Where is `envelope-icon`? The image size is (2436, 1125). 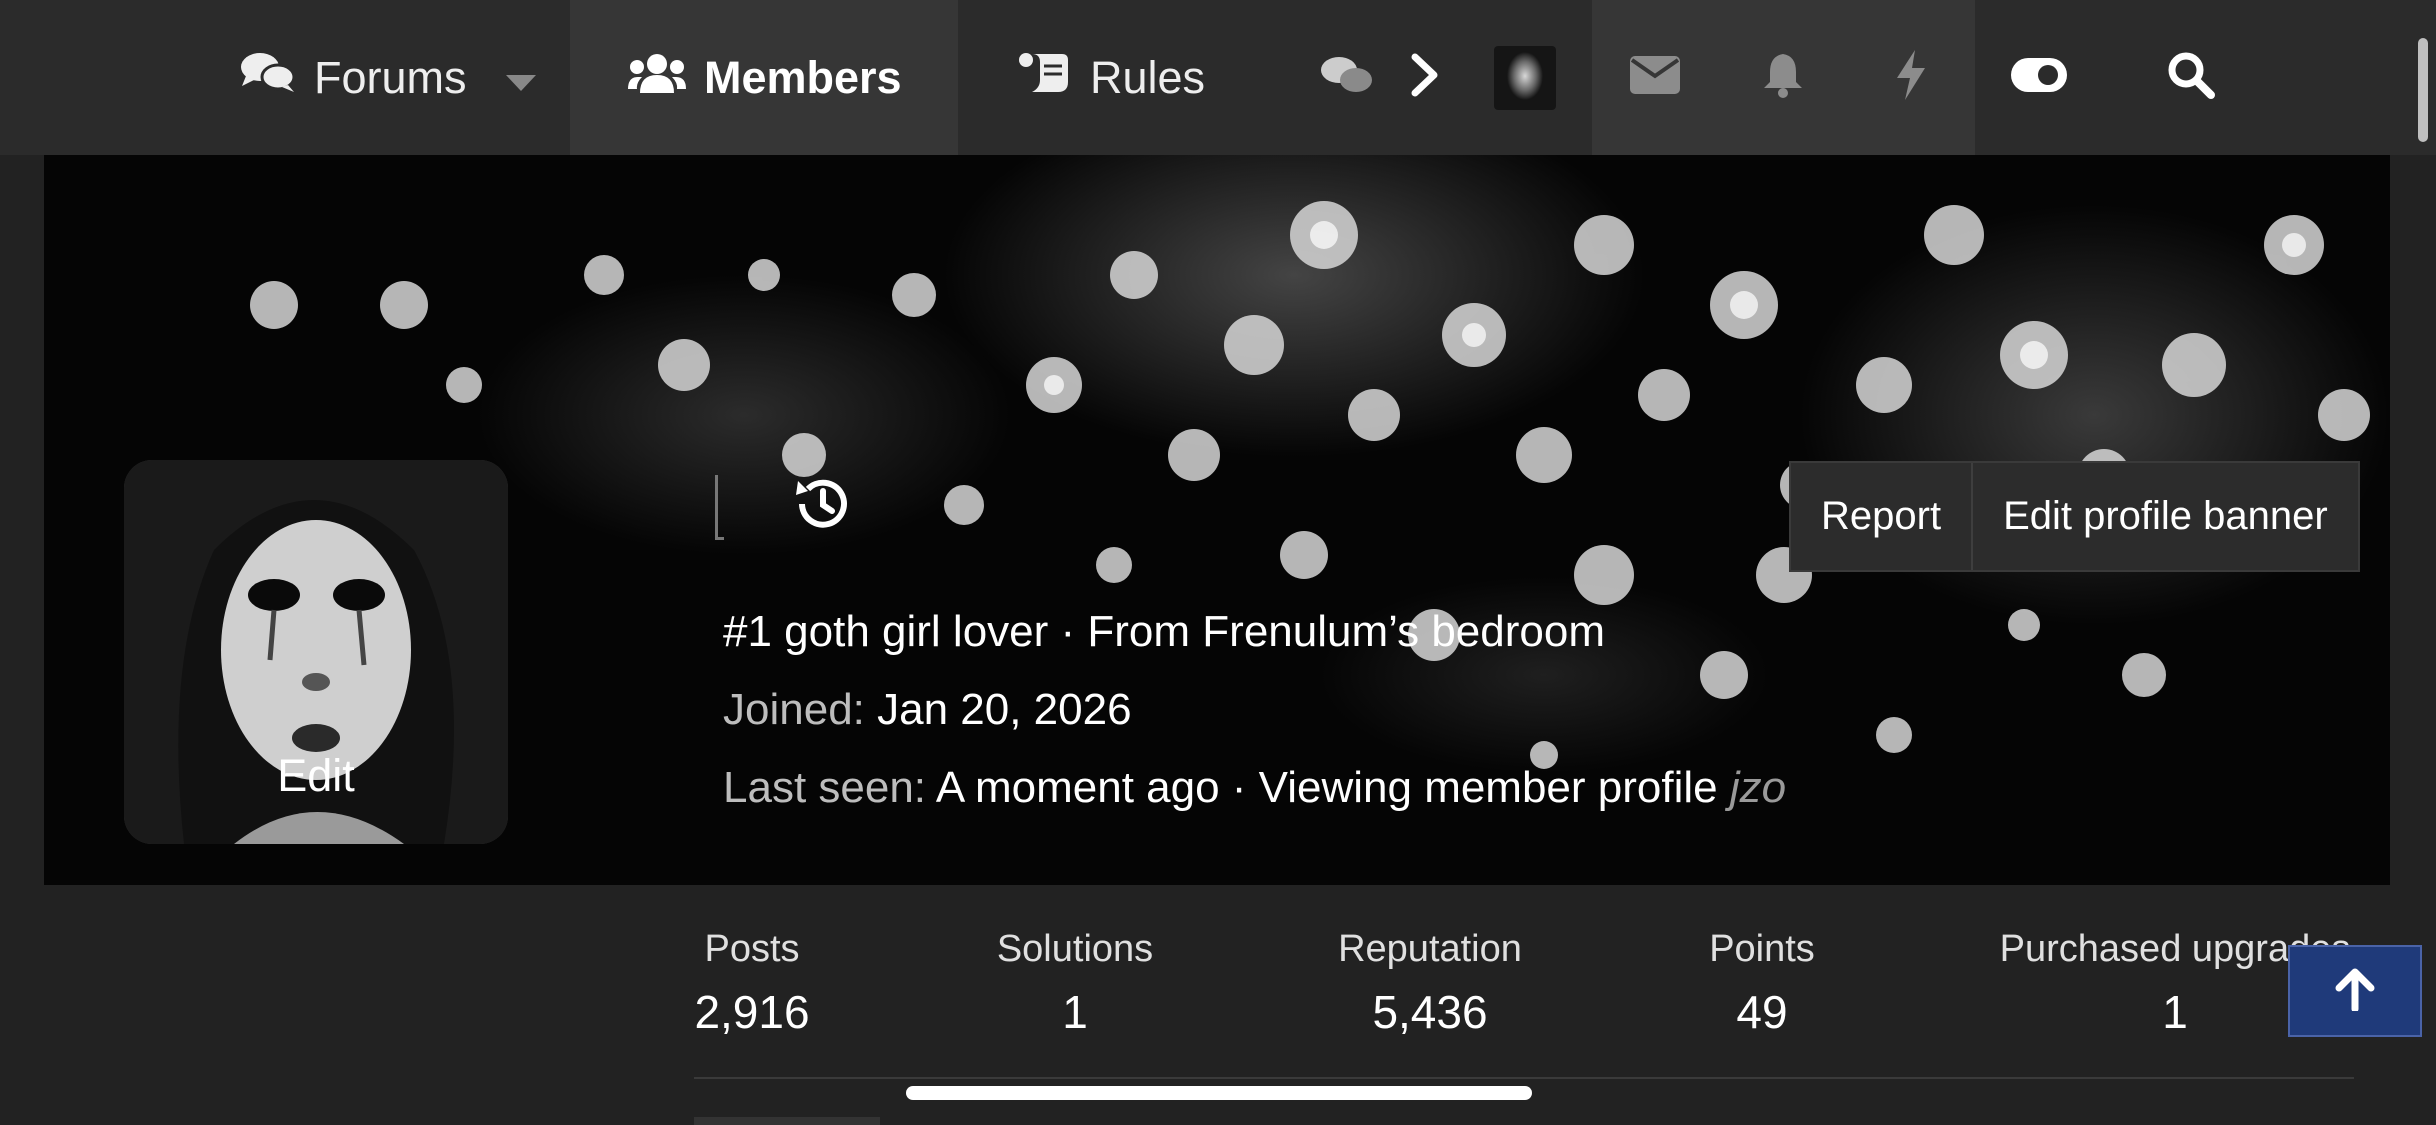
envelope-icon is located at coordinates (1655, 77).